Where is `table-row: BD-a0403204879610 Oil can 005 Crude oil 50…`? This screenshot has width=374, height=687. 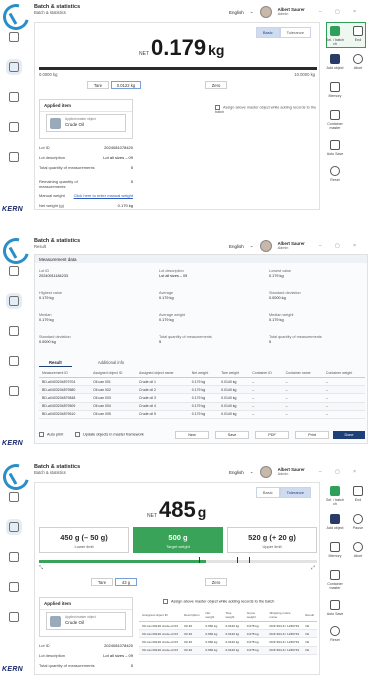 table-row: BD-a0403204879610 Oil can 005 Crude oil 50… is located at coordinates (202, 414).